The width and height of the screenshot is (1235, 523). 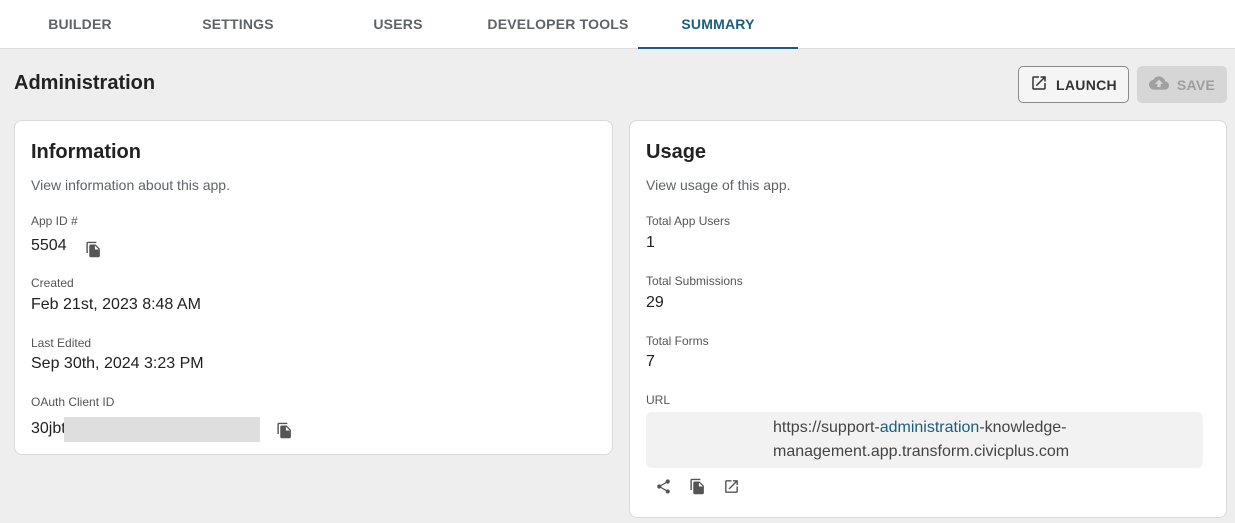 What do you see at coordinates (688, 221) in the screenshot?
I see `total-app-users-label: Total App Users` at bounding box center [688, 221].